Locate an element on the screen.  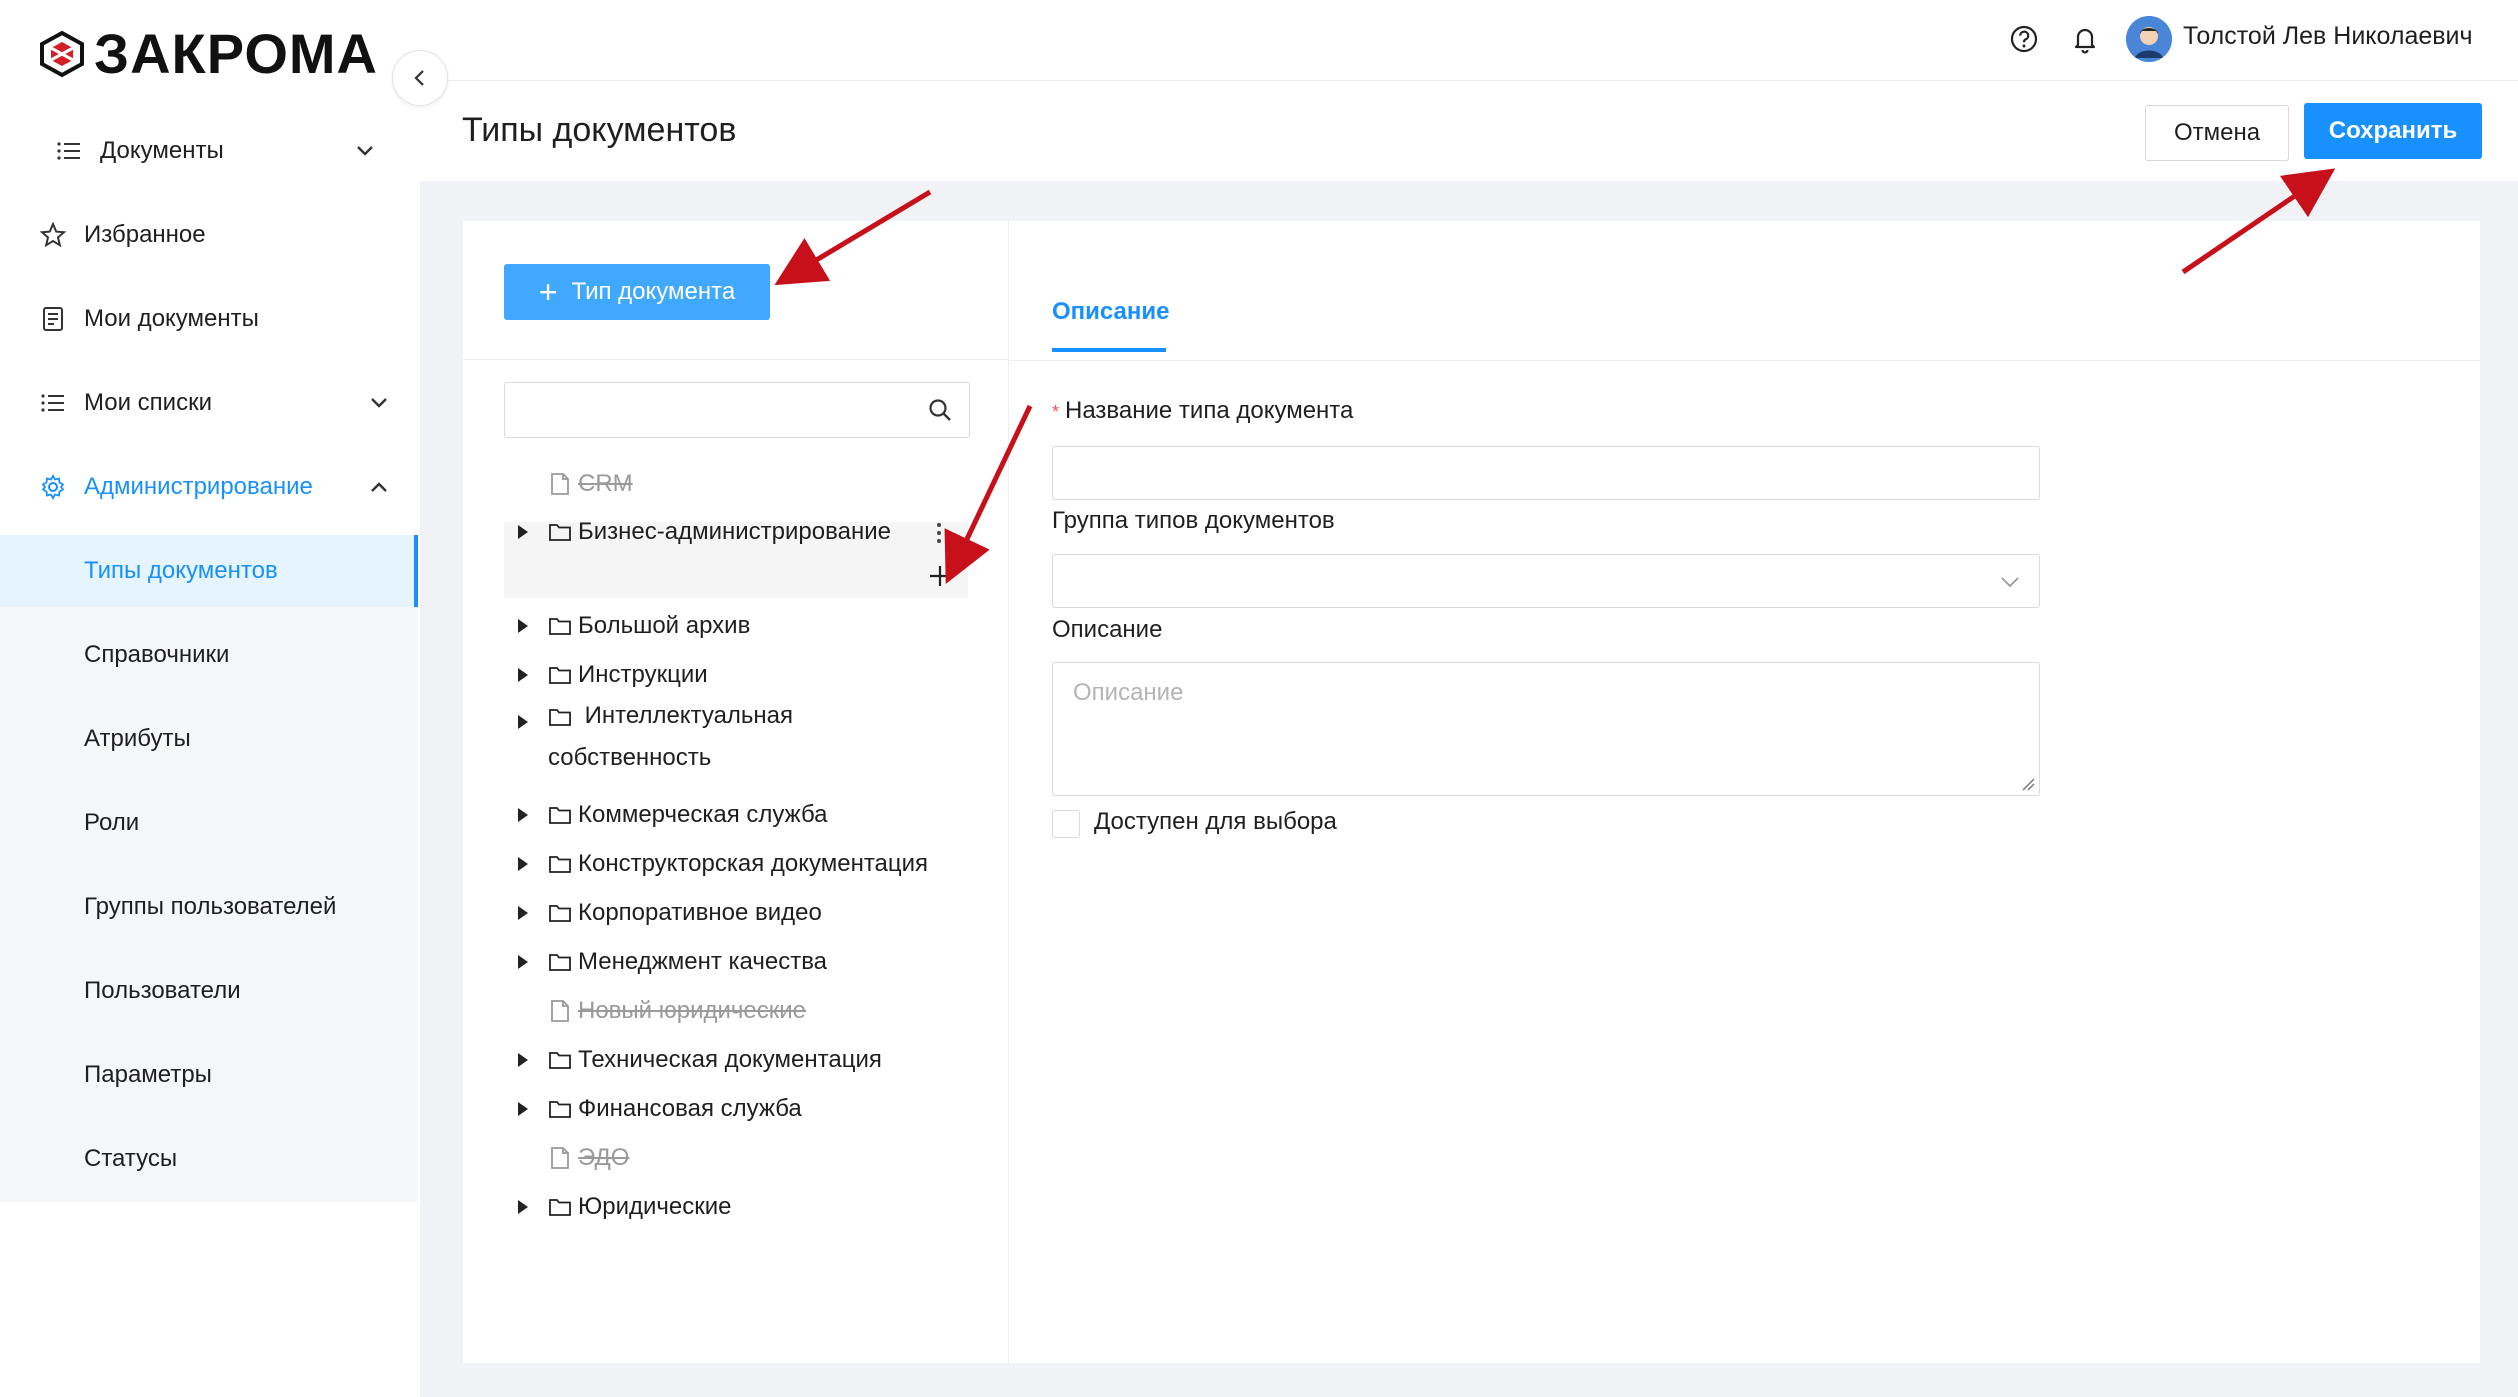
add-document-type-button: + Тип документа is located at coordinates (637, 292).